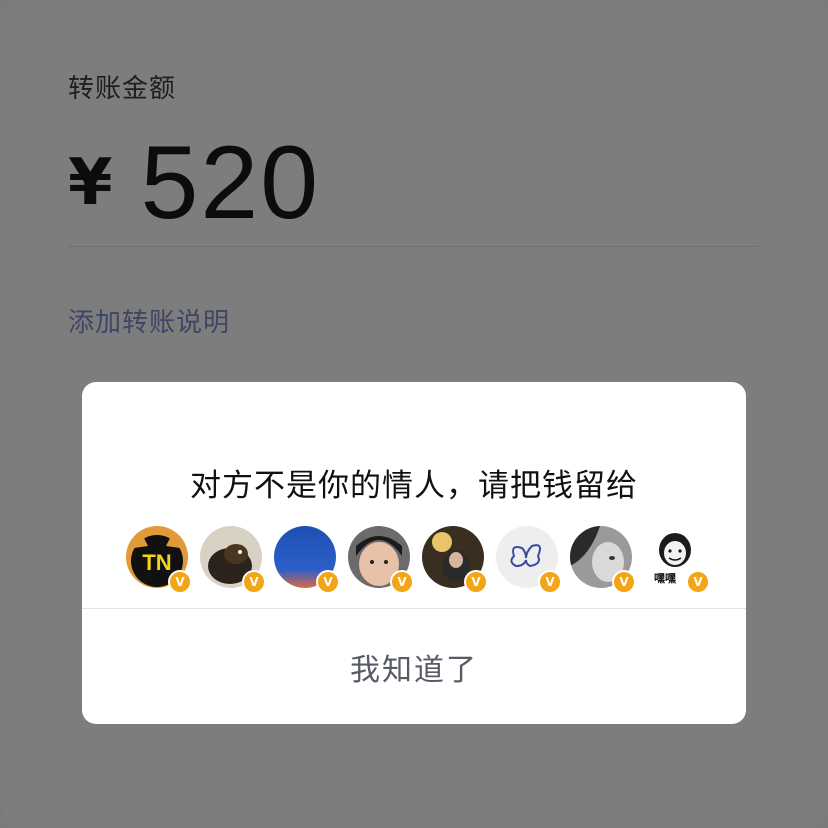  I want to click on avatar-meme-icon: 嘿嘿 V, so click(677, 560).